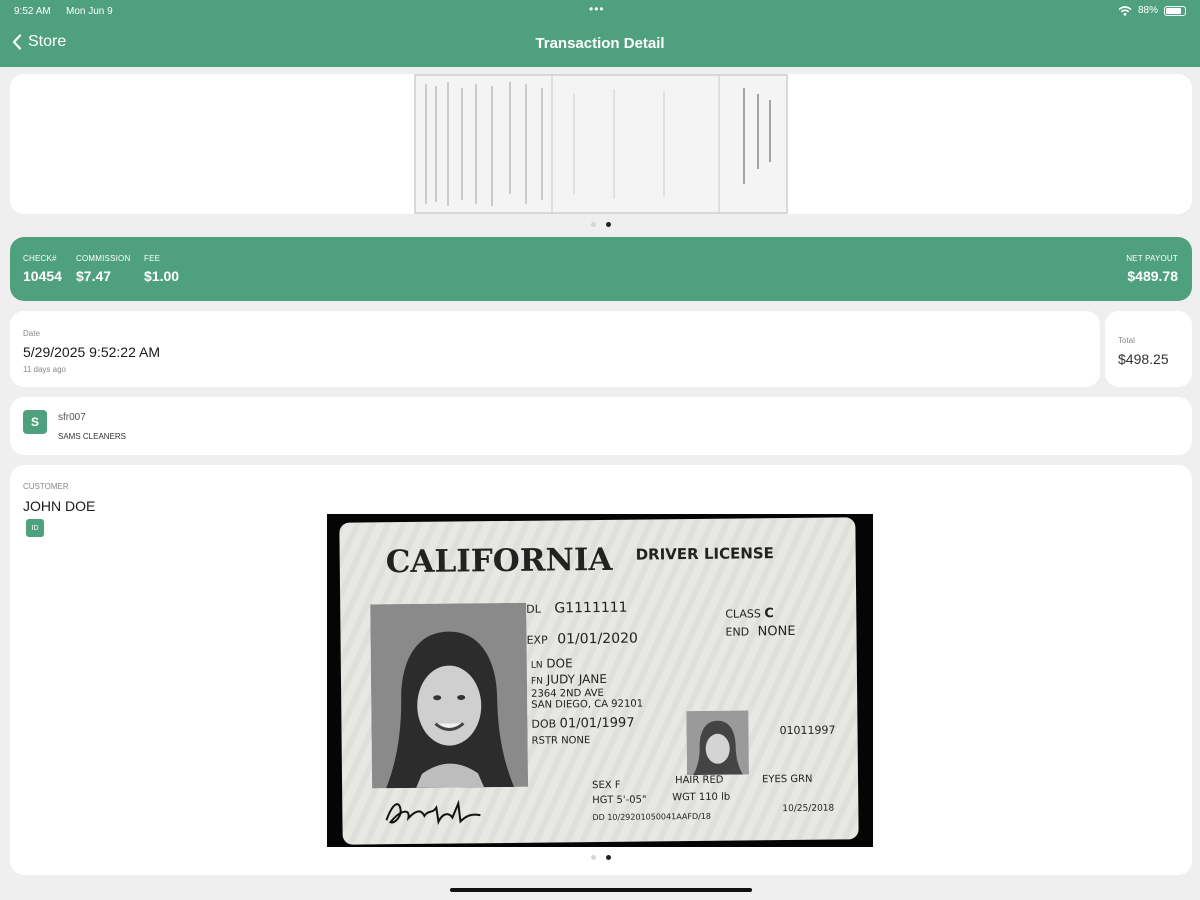 The width and height of the screenshot is (1200, 900). Describe the element at coordinates (587, 704) in the screenshot. I see `address-line-2: SAN DIEGO, CA 92101` at that location.